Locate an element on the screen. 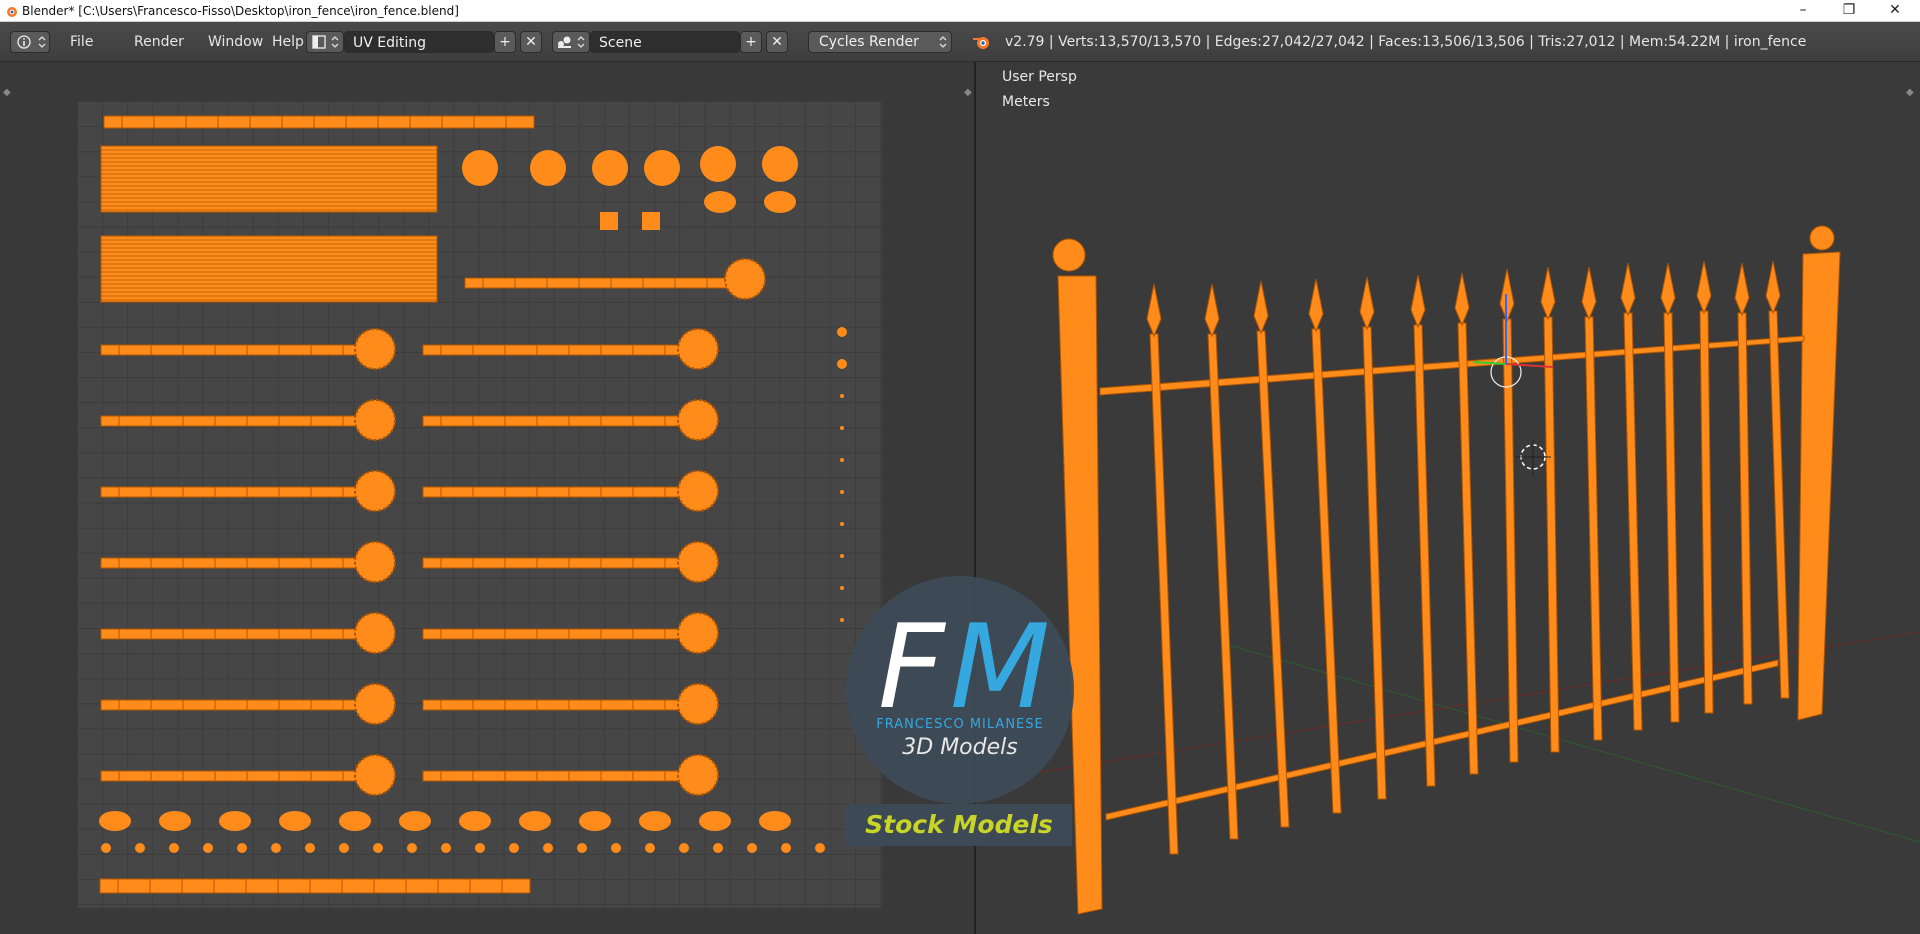 The width and height of the screenshot is (1920, 934). scene-browse is located at coordinates (571, 42).